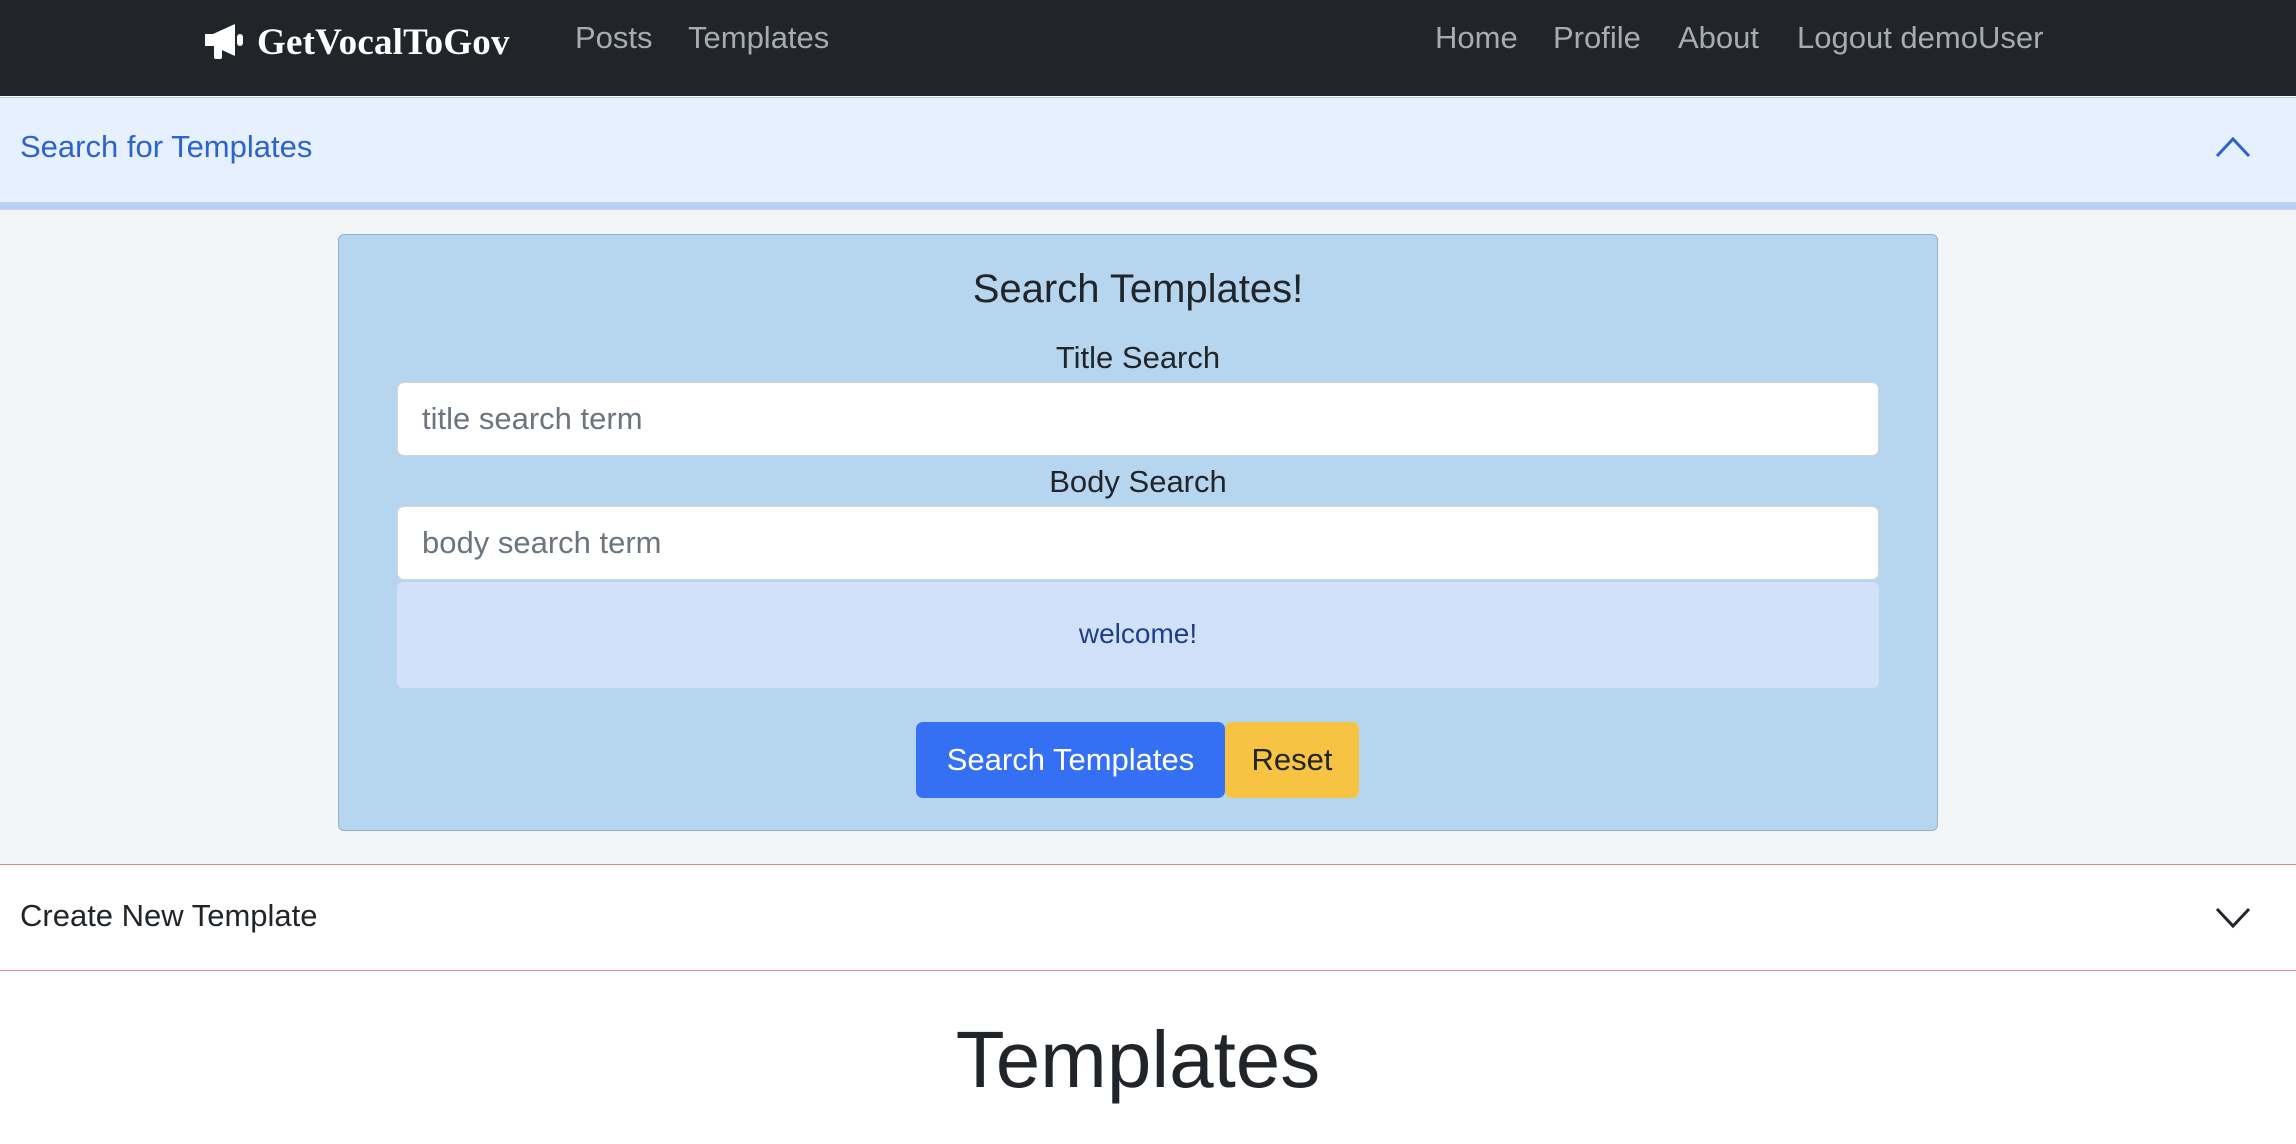 The image size is (2296, 1144). Describe the element at coordinates (1597, 38) in the screenshot. I see `nav-link-profile: Profile` at that location.